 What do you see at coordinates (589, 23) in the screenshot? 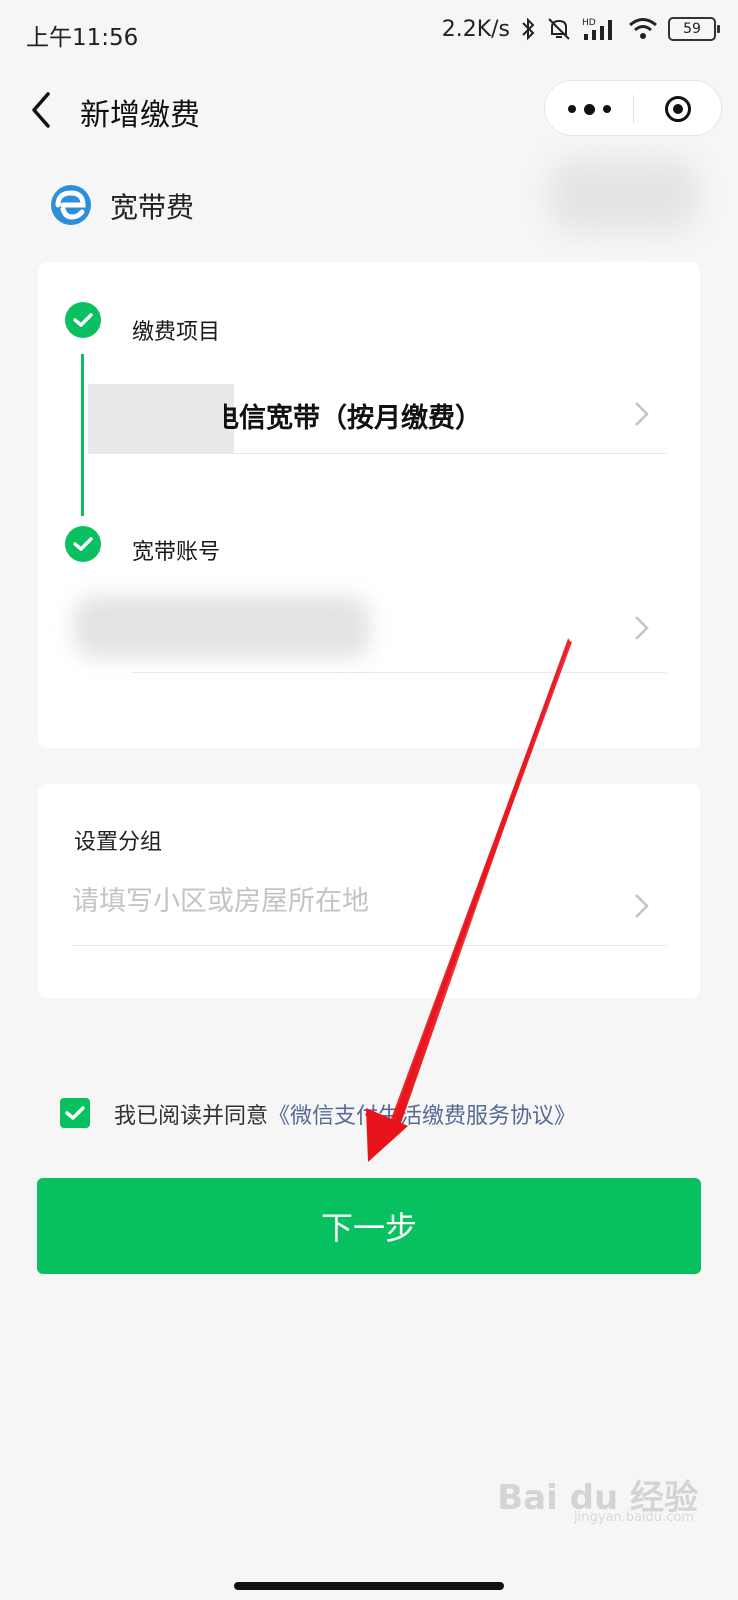
I see `svg-text: HD` at bounding box center [589, 23].